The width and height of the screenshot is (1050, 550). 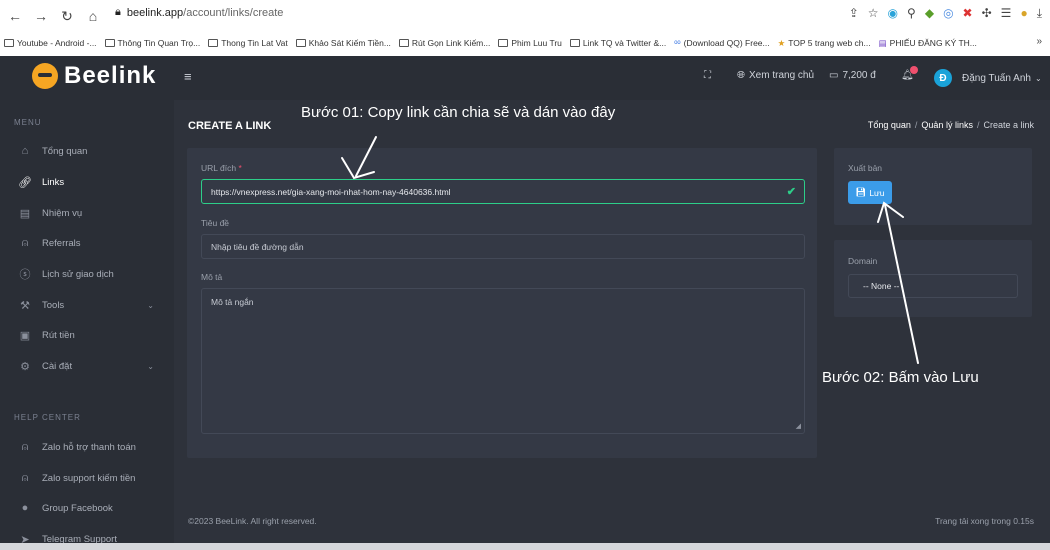 I want to click on user-menu: Đ Đặng Tuấn Anh ⌄, so click(x=988, y=78).